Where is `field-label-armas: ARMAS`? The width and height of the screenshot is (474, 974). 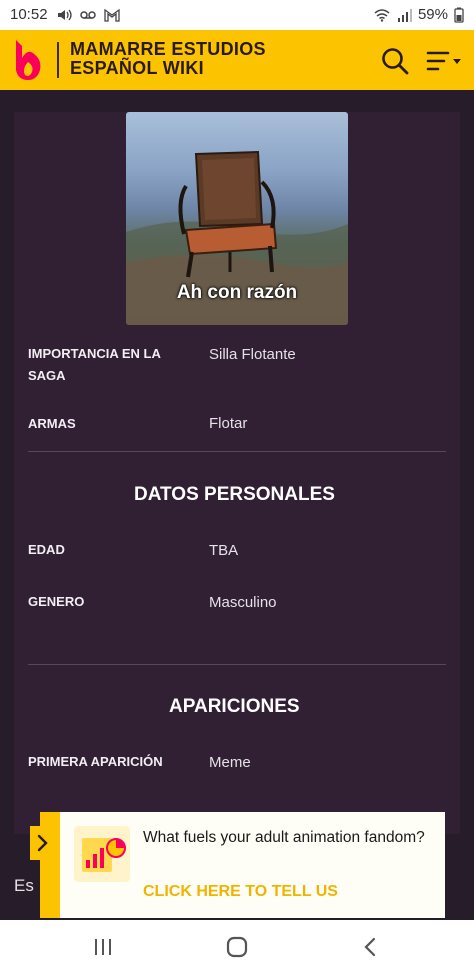 field-label-armas: ARMAS is located at coordinates (52, 423).